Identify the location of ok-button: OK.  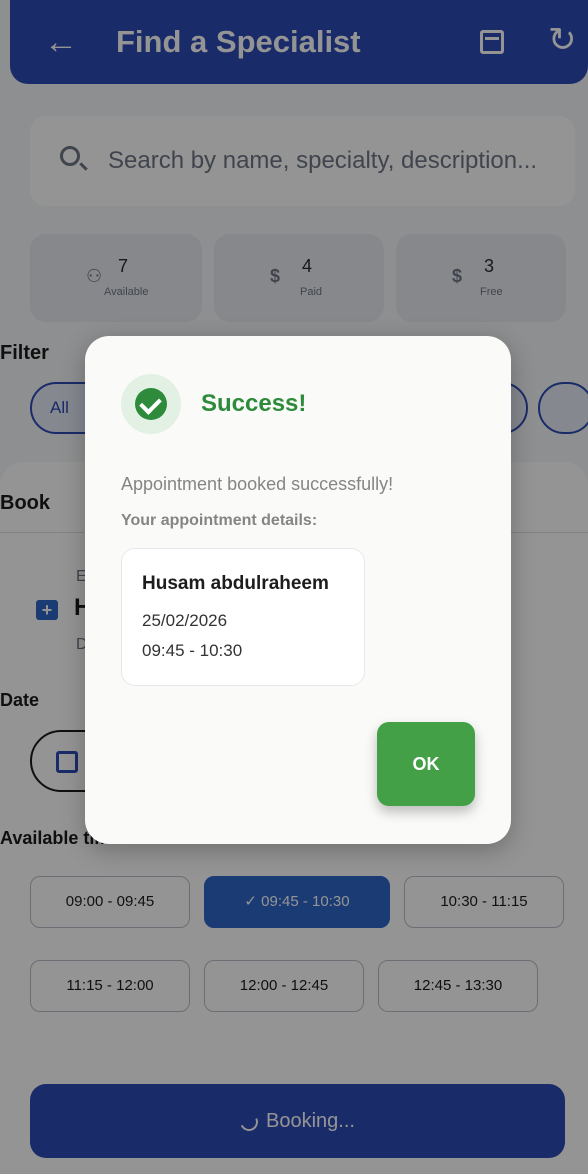
(426, 764).